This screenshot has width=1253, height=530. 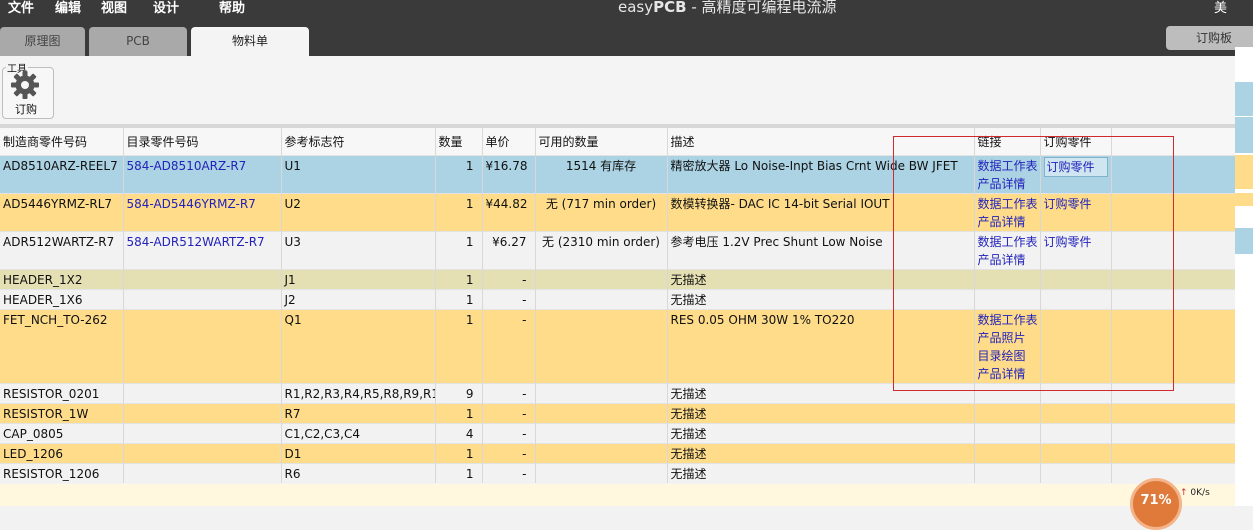 I want to click on availability: 1514 有库存, so click(x=601, y=174).